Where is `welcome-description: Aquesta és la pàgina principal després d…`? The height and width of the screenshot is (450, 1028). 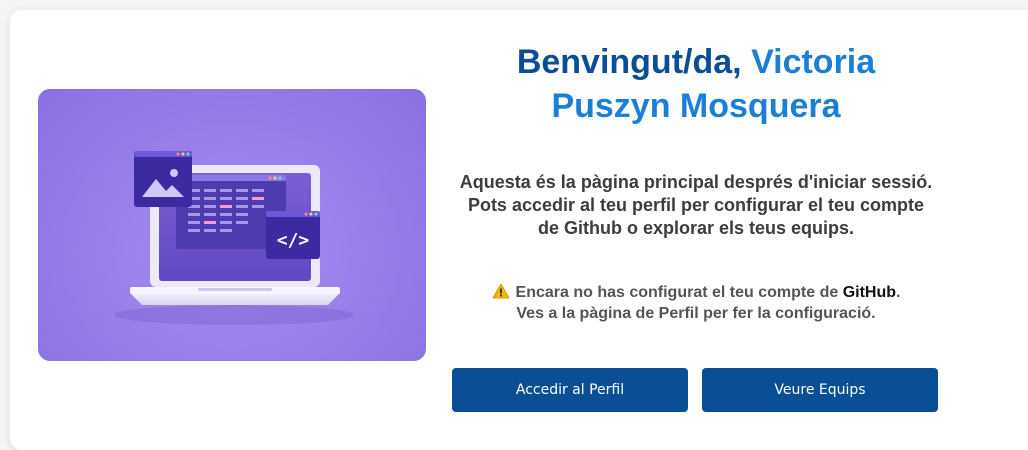
welcome-description: Aquesta és la pàgina principal després d… is located at coordinates (696, 205).